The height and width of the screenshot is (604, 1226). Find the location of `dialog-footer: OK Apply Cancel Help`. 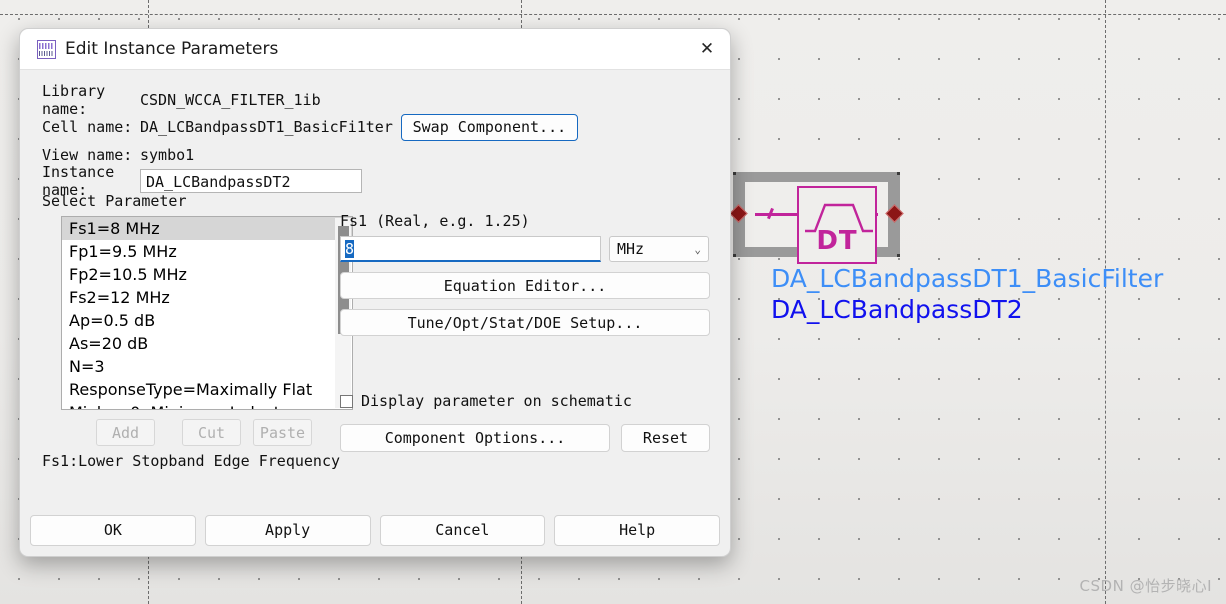

dialog-footer: OK Apply Cancel Help is located at coordinates (375, 530).